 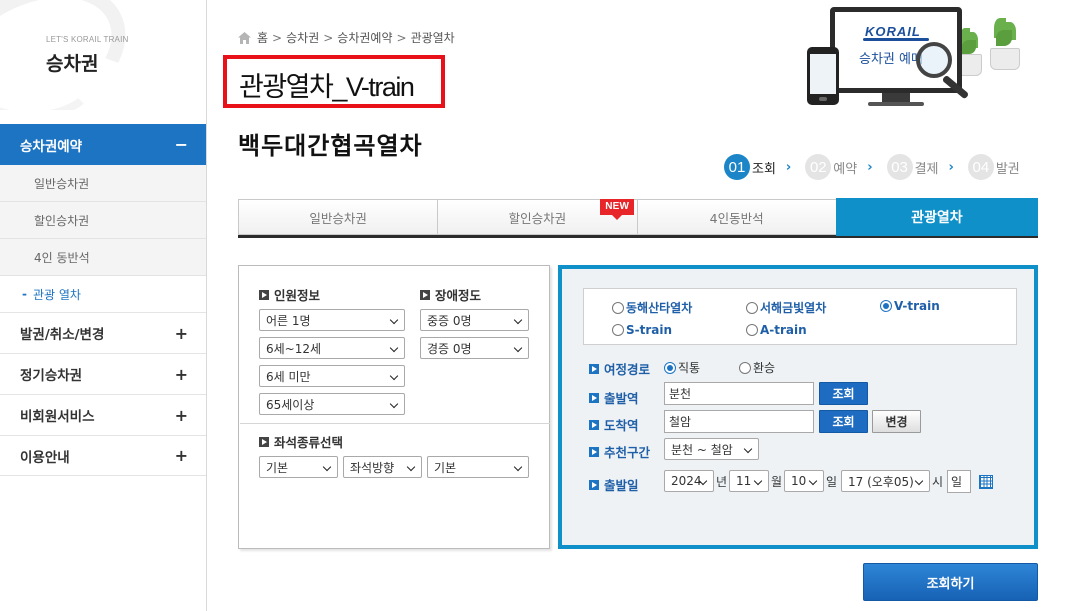 What do you see at coordinates (682, 367) in the screenshot?
I see `radio-direct: 직통` at bounding box center [682, 367].